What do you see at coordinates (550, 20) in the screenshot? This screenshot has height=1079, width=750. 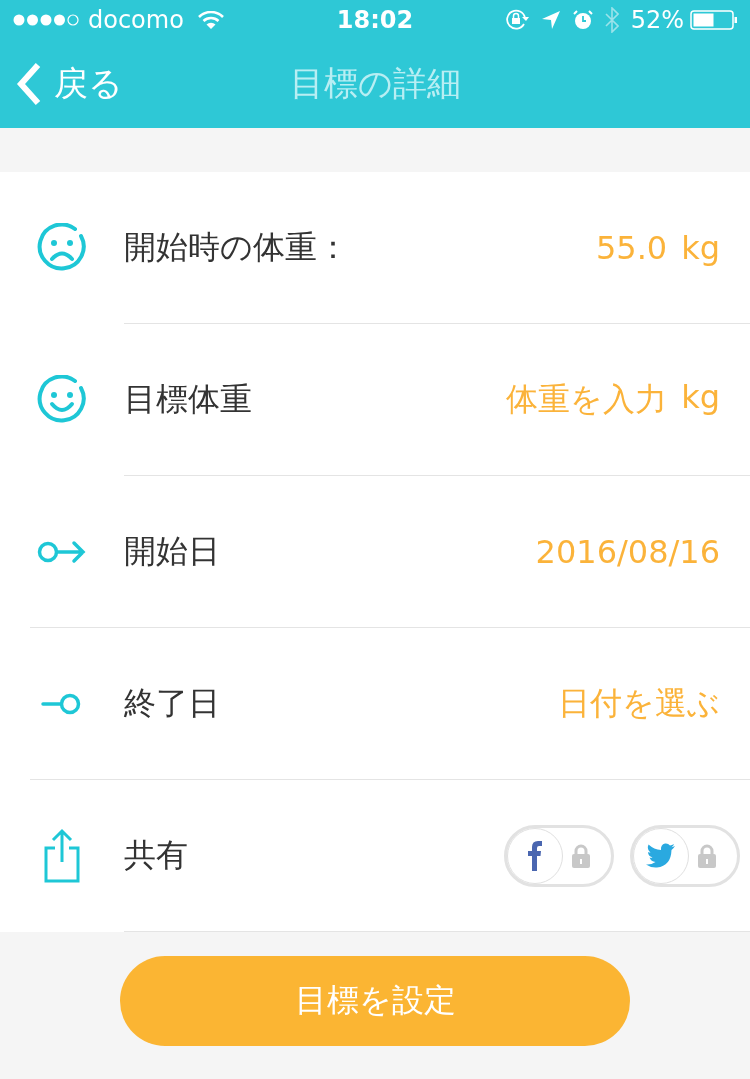 I see `location-arrow-icon` at bounding box center [550, 20].